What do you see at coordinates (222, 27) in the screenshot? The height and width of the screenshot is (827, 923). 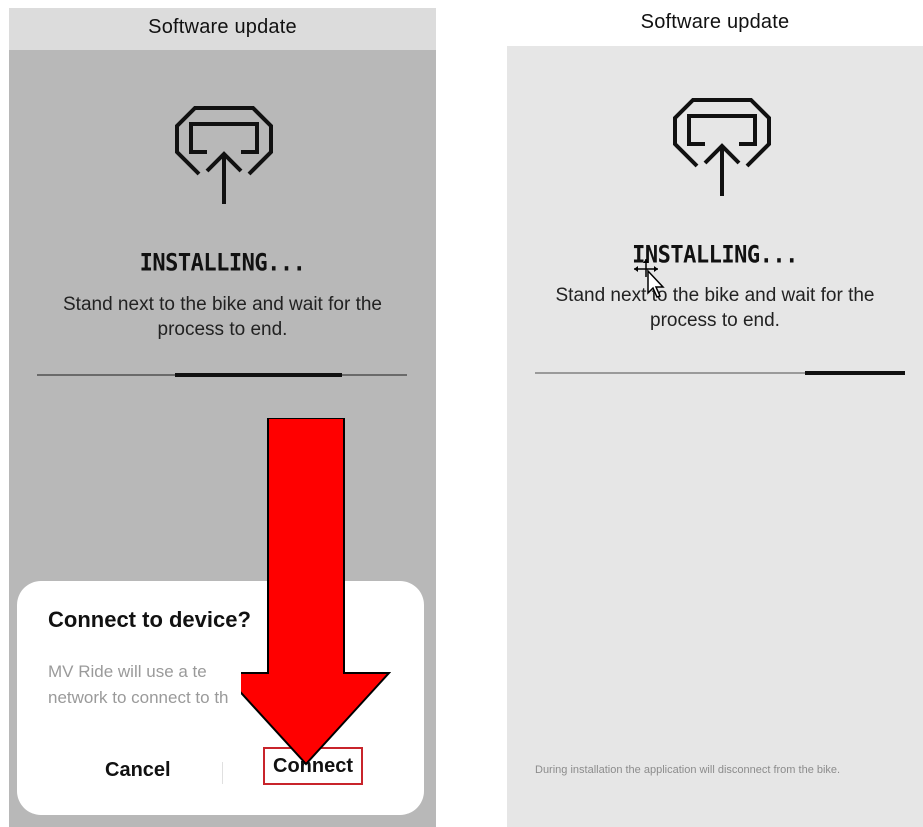 I see `page-title: Software update` at bounding box center [222, 27].